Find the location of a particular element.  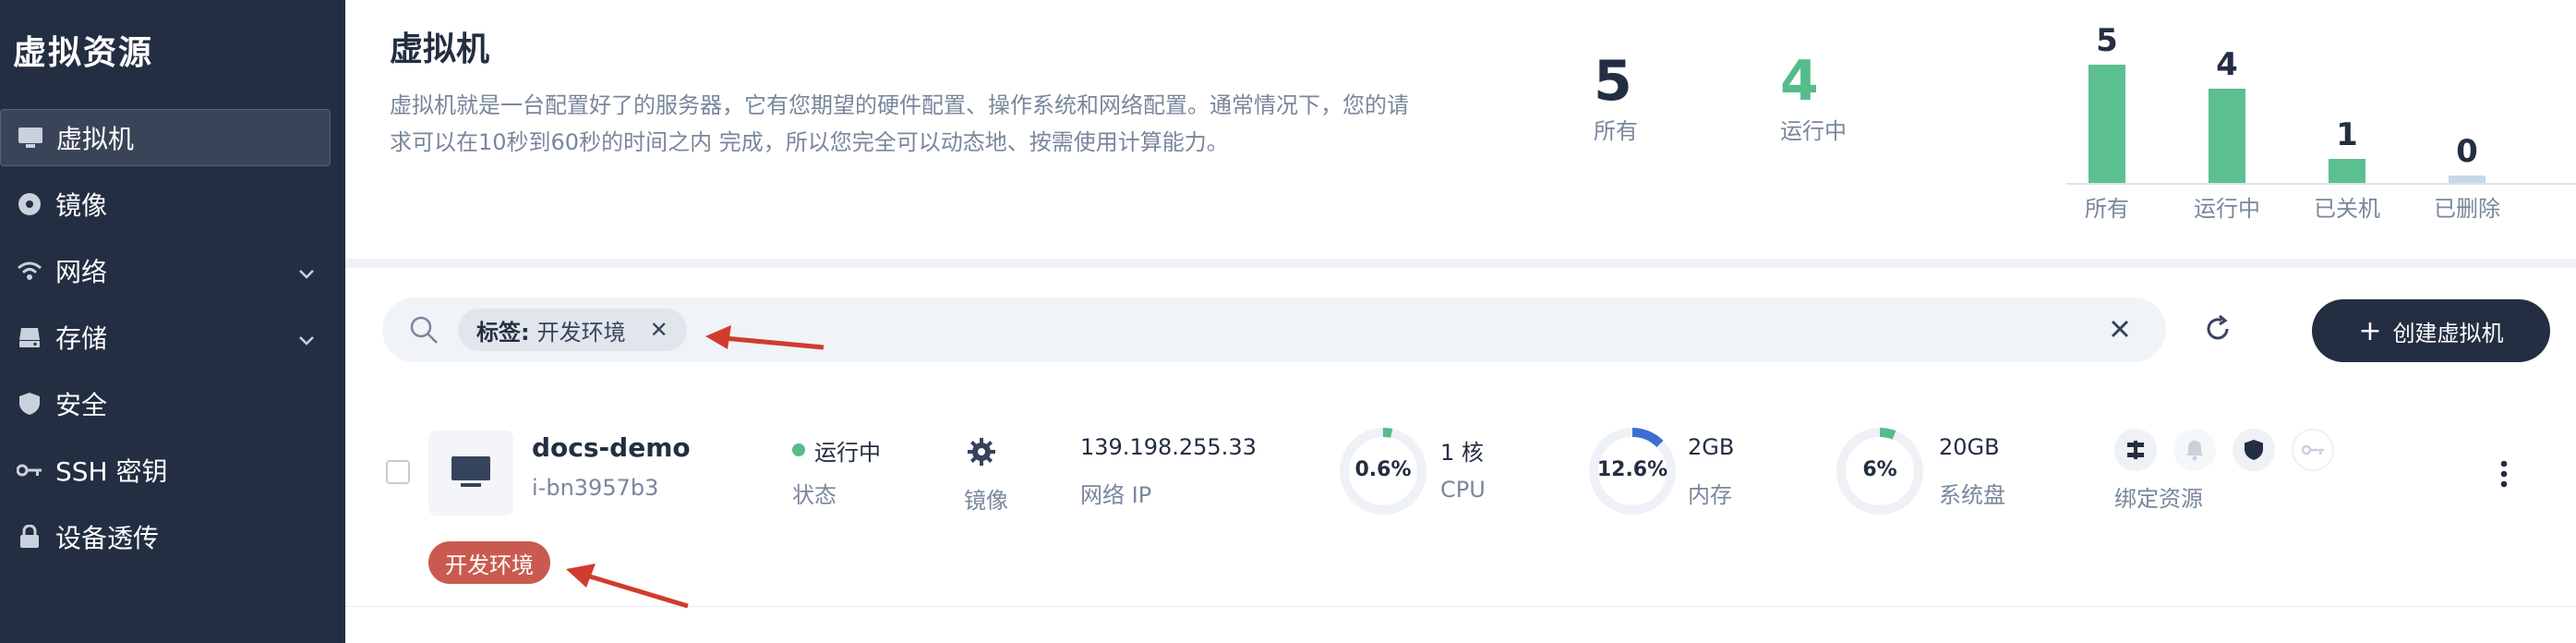

refresh-icon is located at coordinates (2218, 330).